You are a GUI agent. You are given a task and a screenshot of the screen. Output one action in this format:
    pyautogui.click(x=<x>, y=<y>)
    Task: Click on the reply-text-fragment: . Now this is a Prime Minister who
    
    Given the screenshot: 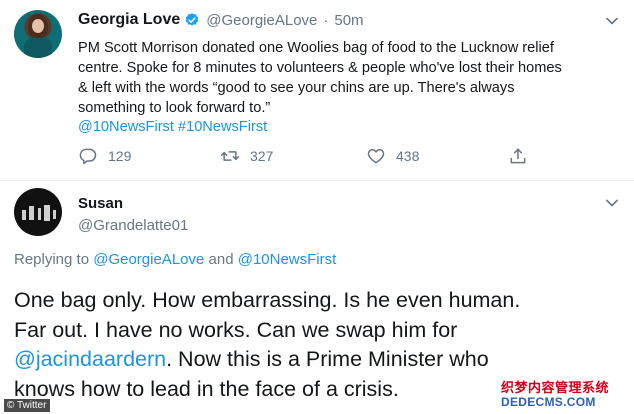 What is the action you would take?
    pyautogui.click(x=327, y=359)
    